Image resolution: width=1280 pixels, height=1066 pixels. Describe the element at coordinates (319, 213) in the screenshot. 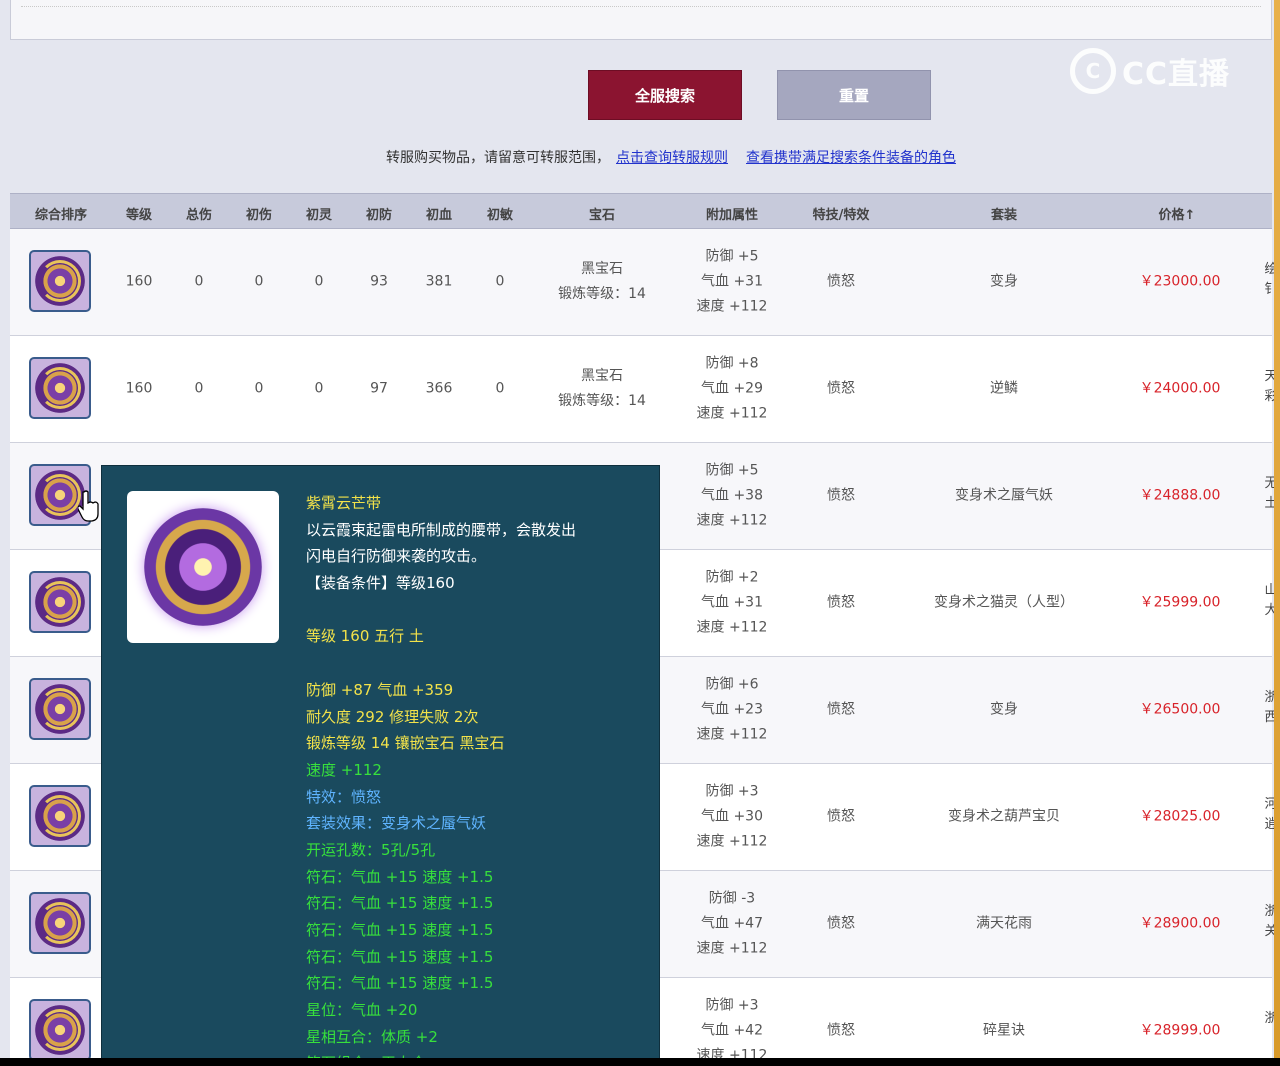

I see `header-init-spirit: 初灵` at that location.